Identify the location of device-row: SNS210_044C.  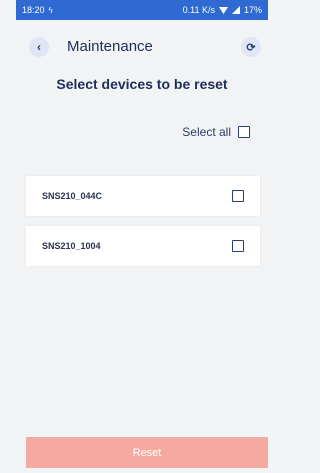
(143, 196).